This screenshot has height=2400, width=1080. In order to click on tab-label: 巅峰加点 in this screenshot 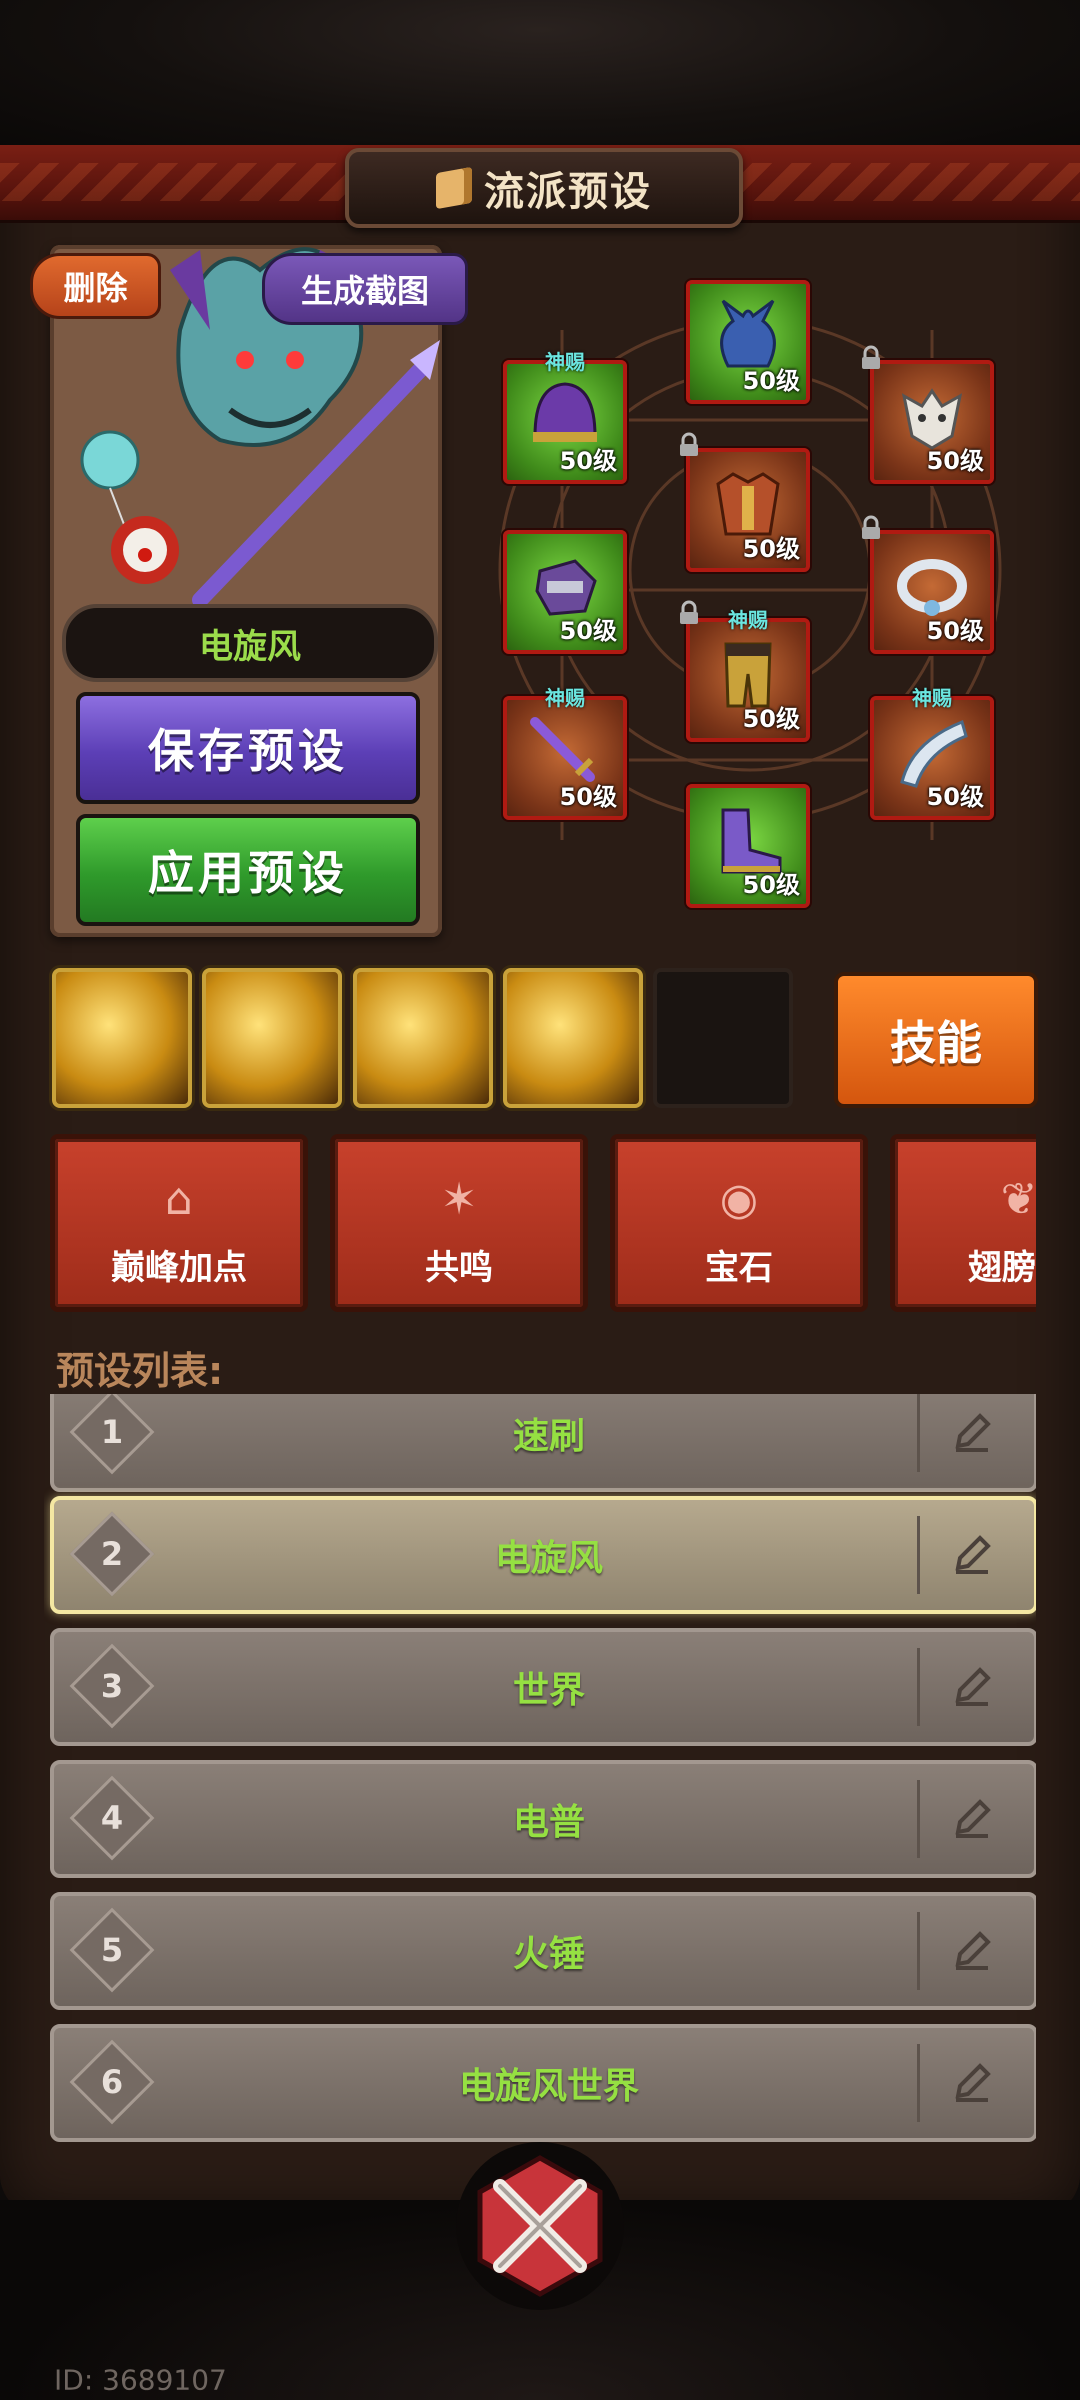, I will do `click(179, 1268)`.